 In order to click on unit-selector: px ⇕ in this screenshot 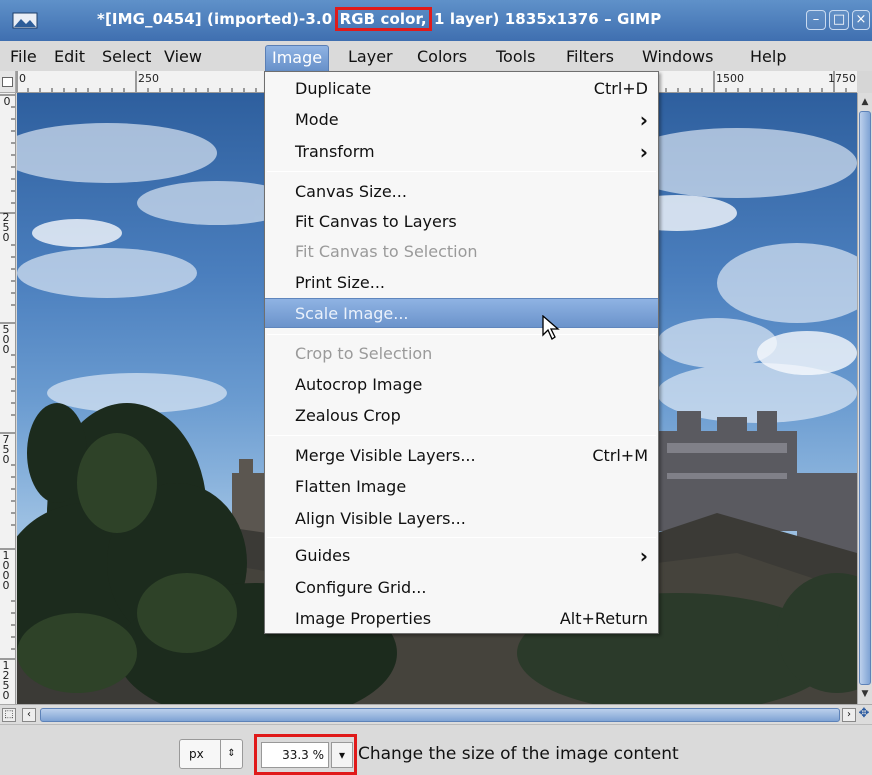, I will do `click(211, 754)`.